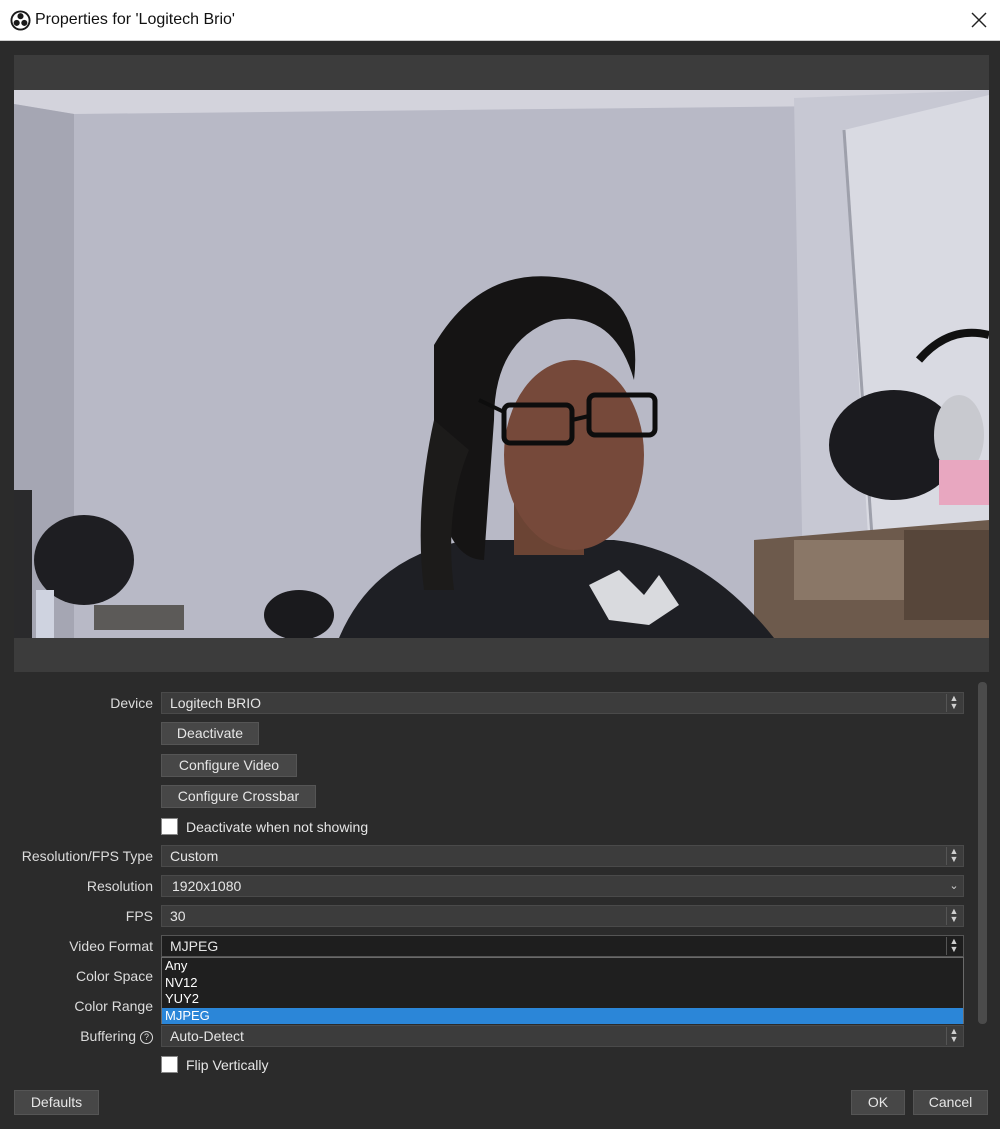 The width and height of the screenshot is (1000, 1129). Describe the element at coordinates (113, 1006) in the screenshot. I see `color-range-label: Color Range` at that location.